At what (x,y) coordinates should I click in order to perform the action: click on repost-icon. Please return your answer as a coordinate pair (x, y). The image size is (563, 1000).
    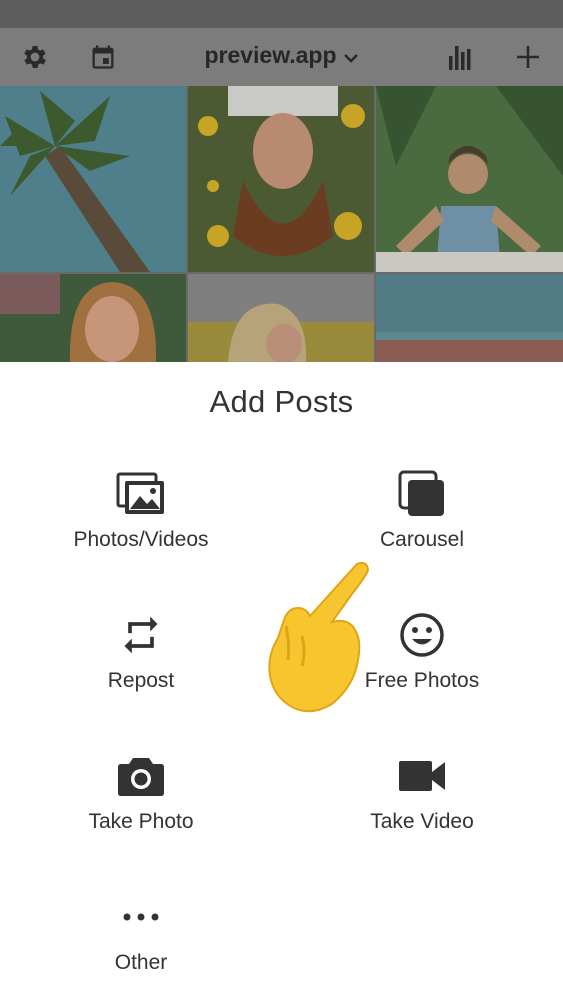
    Looking at the image, I should click on (141, 635).